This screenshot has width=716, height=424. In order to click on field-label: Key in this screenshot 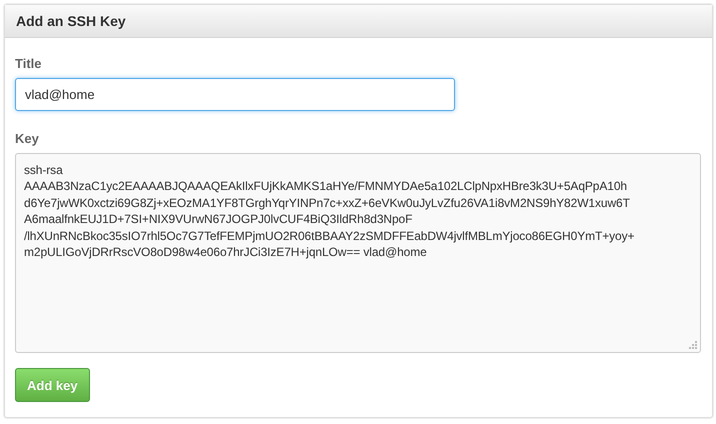, I will do `click(27, 138)`.